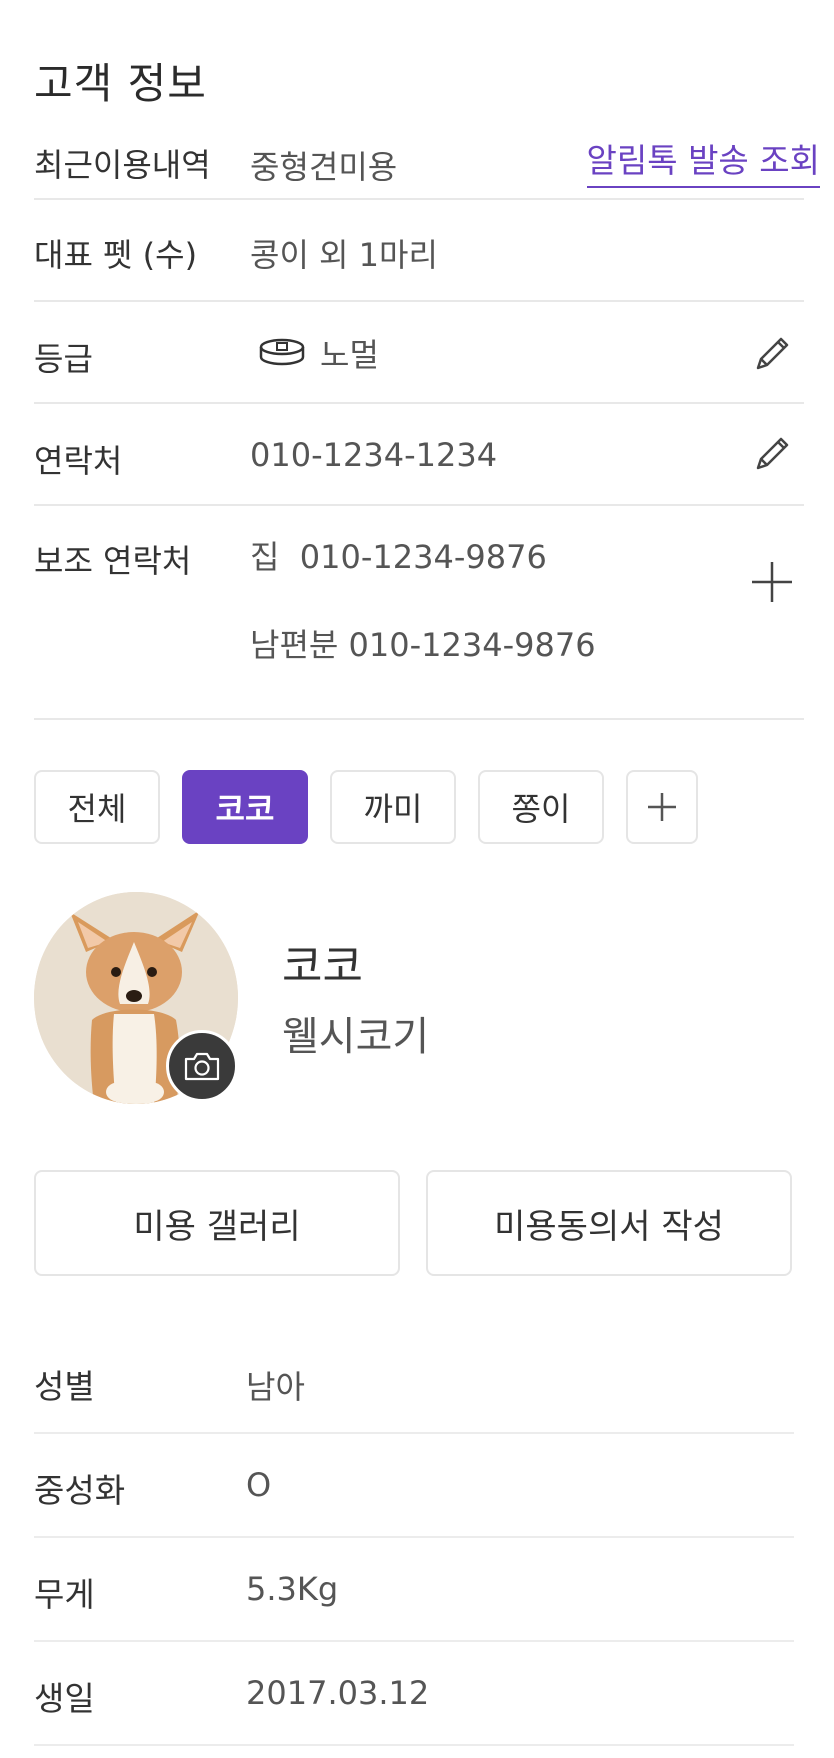 The width and height of the screenshot is (834, 1758). What do you see at coordinates (324, 167) in the screenshot?
I see `recent-usage-value: 중형견미용` at bounding box center [324, 167].